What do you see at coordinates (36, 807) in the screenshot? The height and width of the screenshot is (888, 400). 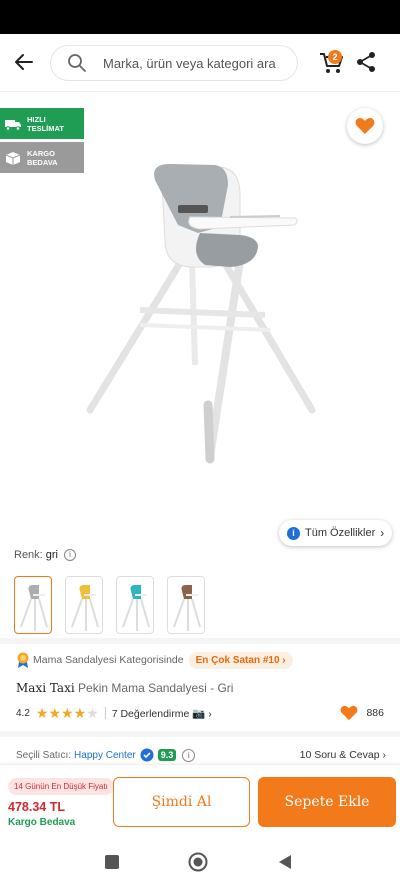 I see `price: 478.34 TL` at bounding box center [36, 807].